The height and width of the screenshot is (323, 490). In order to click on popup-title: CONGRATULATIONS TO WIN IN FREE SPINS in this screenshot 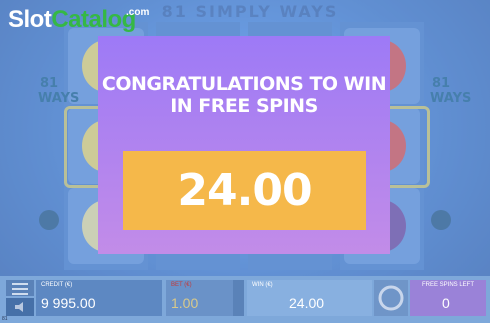, I will do `click(244, 95)`.